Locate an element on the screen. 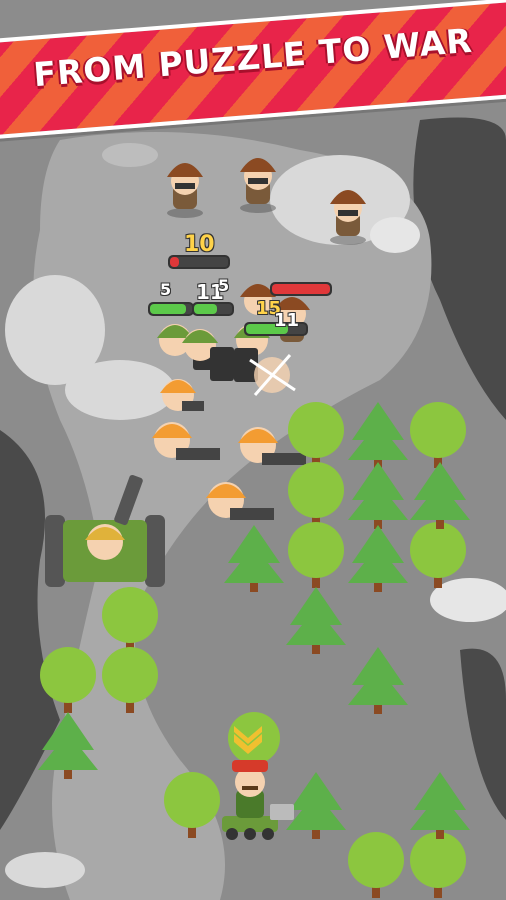 This screenshot has height=900, width=506. damage-number: 10 is located at coordinates (199, 244).